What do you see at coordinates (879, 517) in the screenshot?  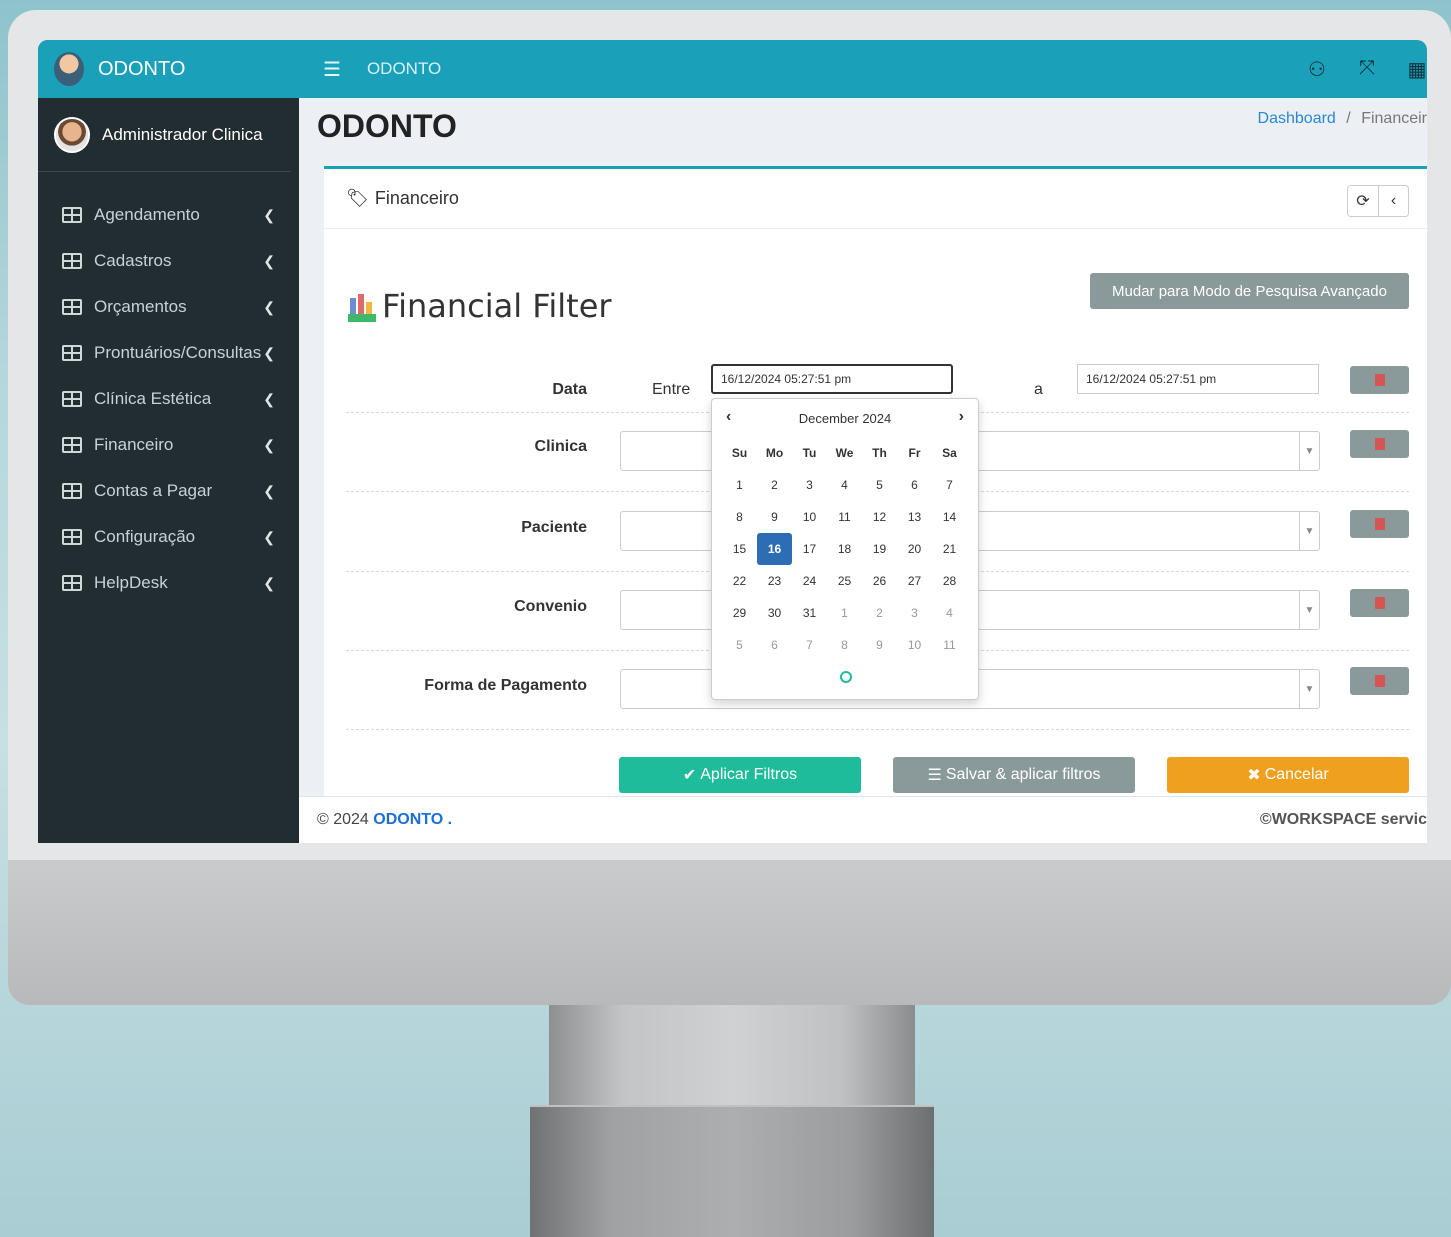 I see `day-cell: 12` at bounding box center [879, 517].